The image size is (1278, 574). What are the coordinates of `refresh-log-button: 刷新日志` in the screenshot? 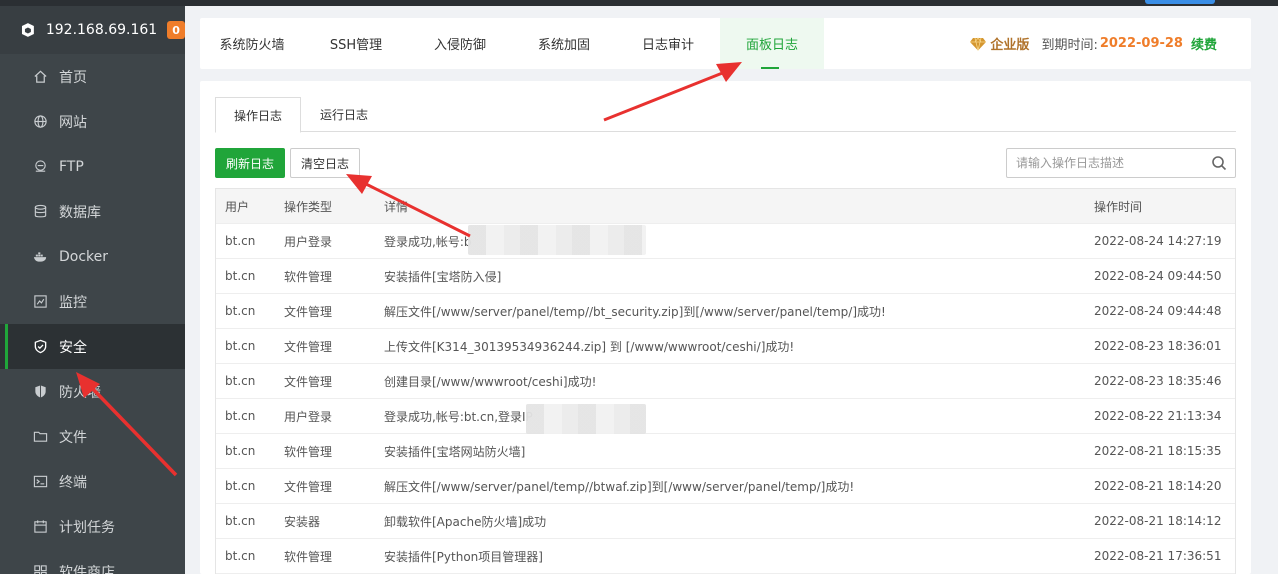 It's located at (250, 163).